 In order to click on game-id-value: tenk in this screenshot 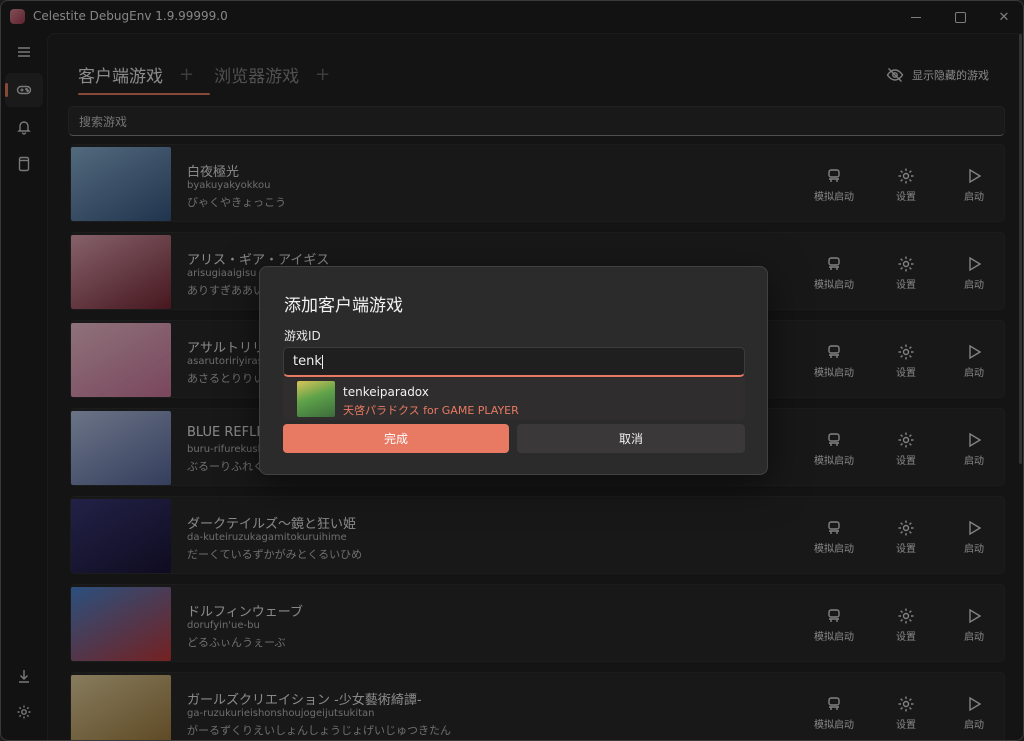, I will do `click(307, 361)`.